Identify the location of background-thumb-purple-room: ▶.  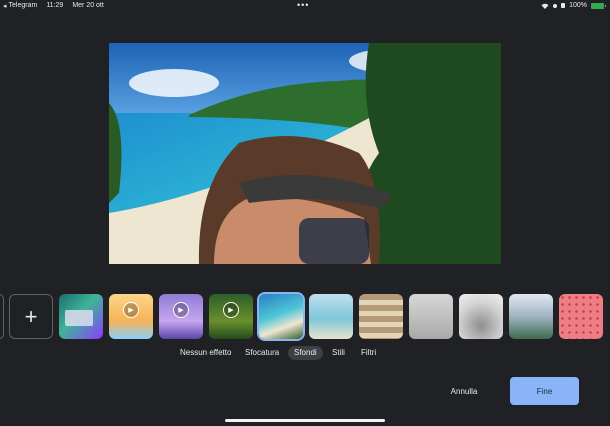
(181, 316).